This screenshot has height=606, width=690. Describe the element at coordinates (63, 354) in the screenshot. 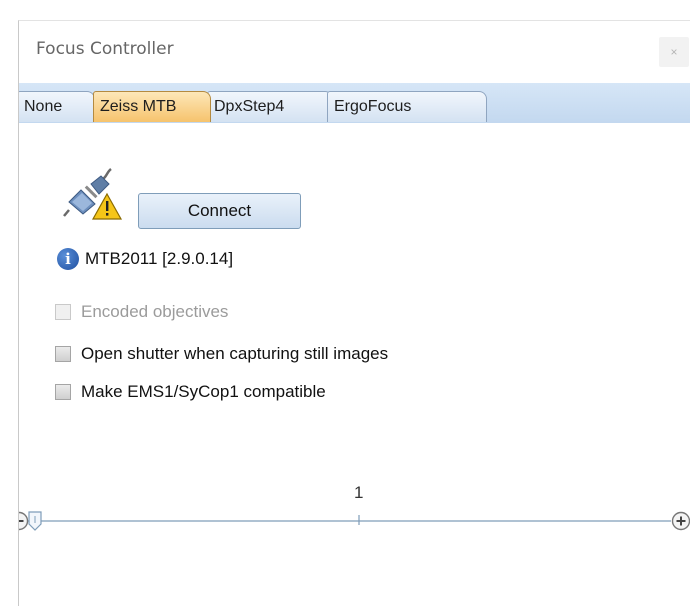

I see `open-shutter-checkbox` at that location.